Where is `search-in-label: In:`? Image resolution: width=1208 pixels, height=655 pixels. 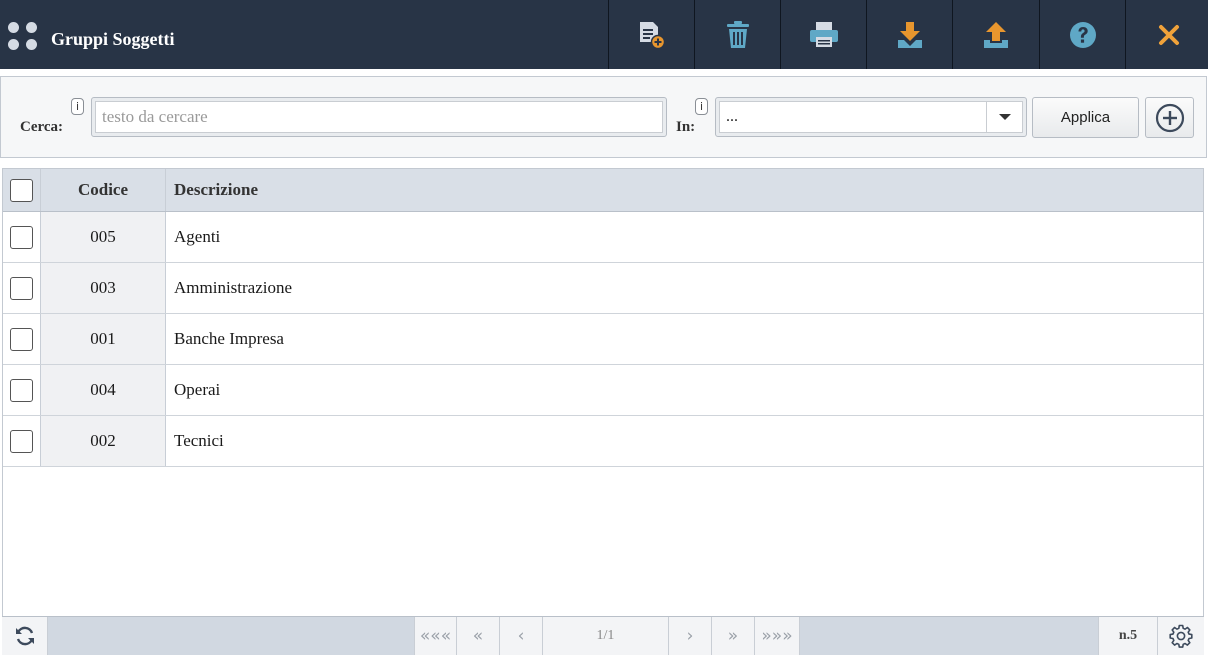 search-in-label: In: is located at coordinates (686, 127).